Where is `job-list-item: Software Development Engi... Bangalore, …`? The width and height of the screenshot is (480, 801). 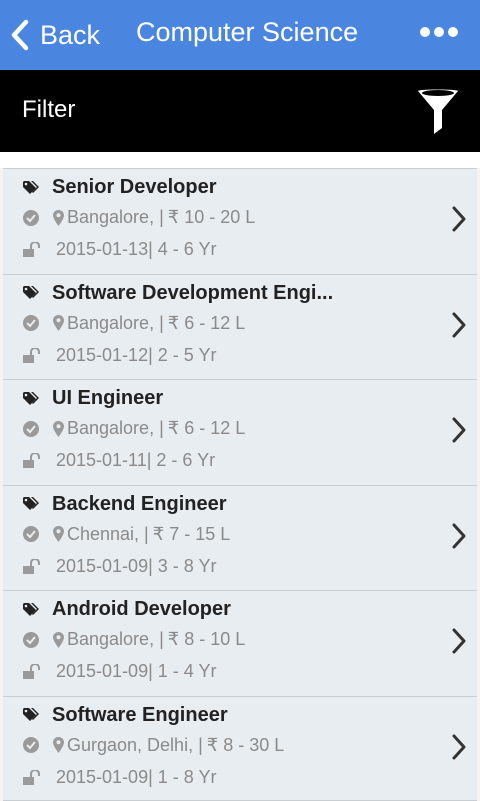 job-list-item: Software Development Engi... Bangalore, … is located at coordinates (240, 327).